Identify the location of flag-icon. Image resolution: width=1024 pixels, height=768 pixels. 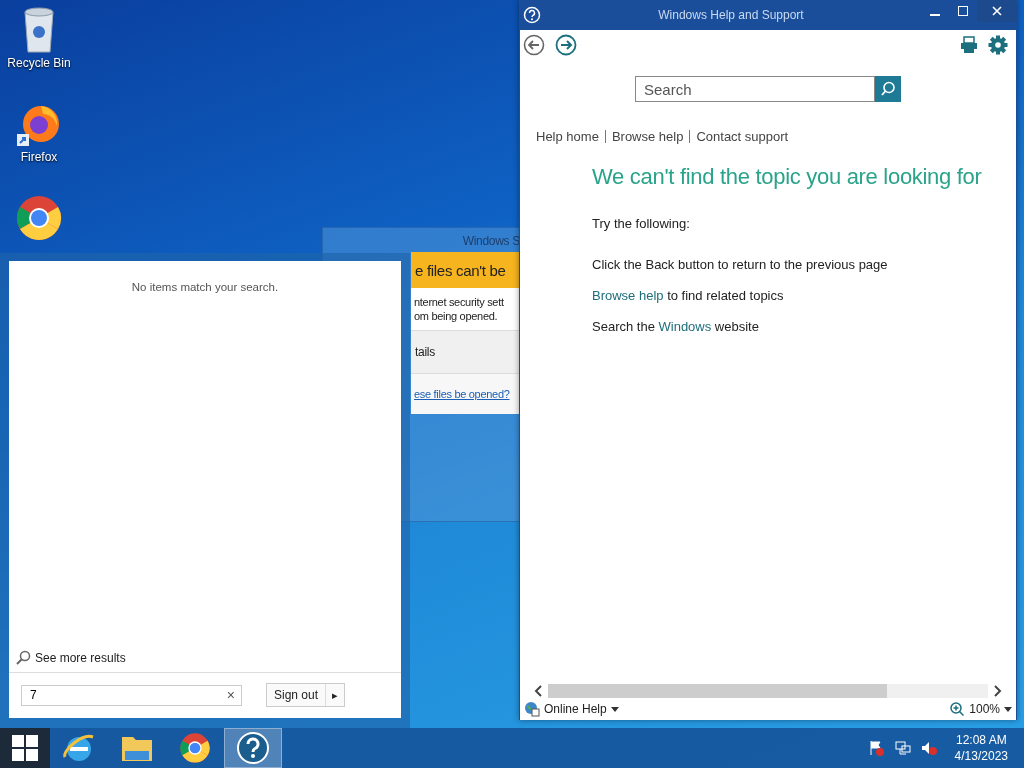
(876, 748).